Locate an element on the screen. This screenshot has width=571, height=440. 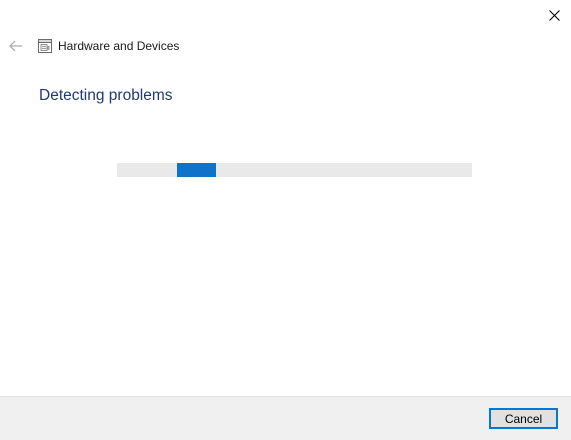
back-button is located at coordinates (16, 46).